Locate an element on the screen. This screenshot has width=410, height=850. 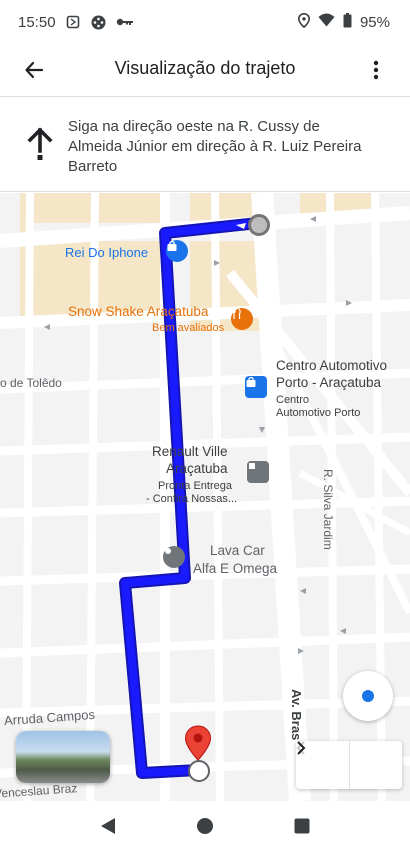
nav-recents-icon is located at coordinates (302, 825).